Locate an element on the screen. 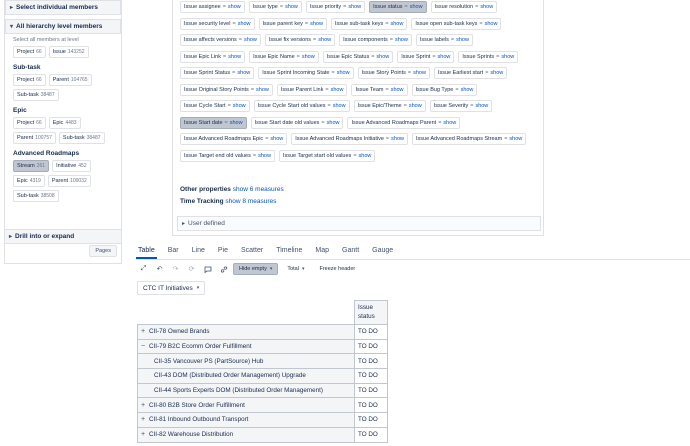 The width and height of the screenshot is (690, 446). property-pill: Issue Sprint = show is located at coordinates (426, 56).